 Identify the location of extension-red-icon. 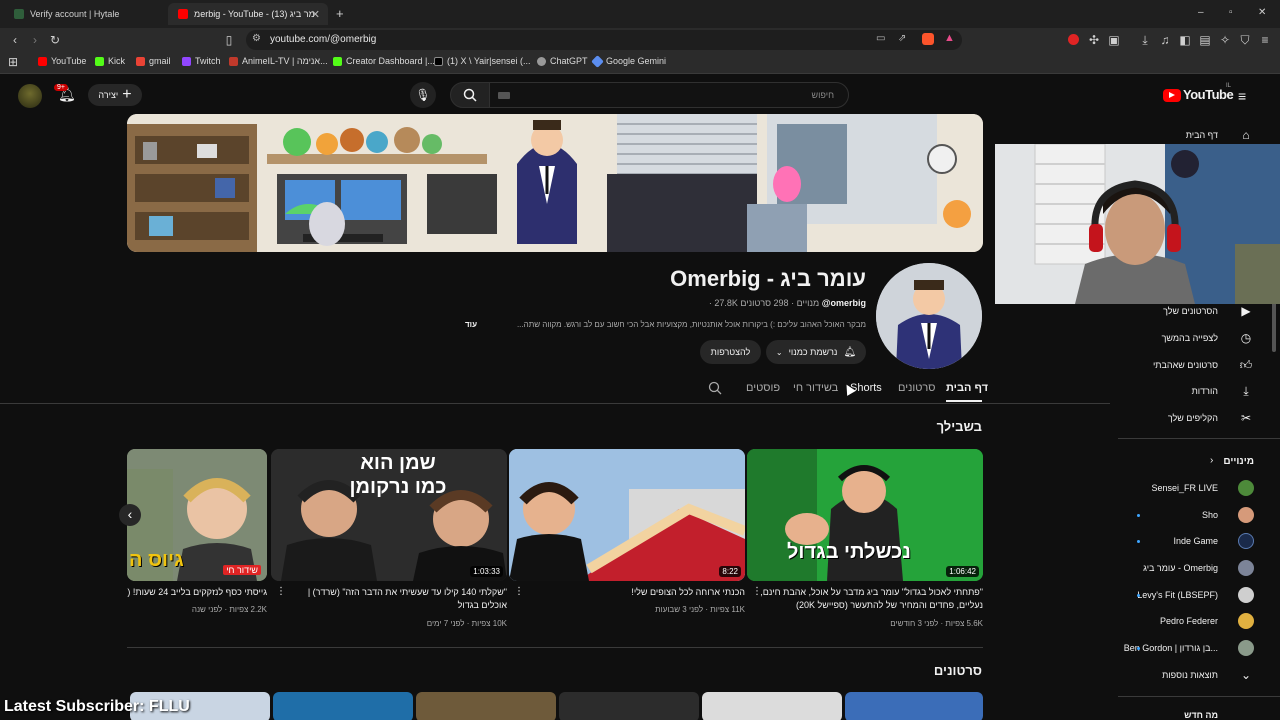
(1073, 39).